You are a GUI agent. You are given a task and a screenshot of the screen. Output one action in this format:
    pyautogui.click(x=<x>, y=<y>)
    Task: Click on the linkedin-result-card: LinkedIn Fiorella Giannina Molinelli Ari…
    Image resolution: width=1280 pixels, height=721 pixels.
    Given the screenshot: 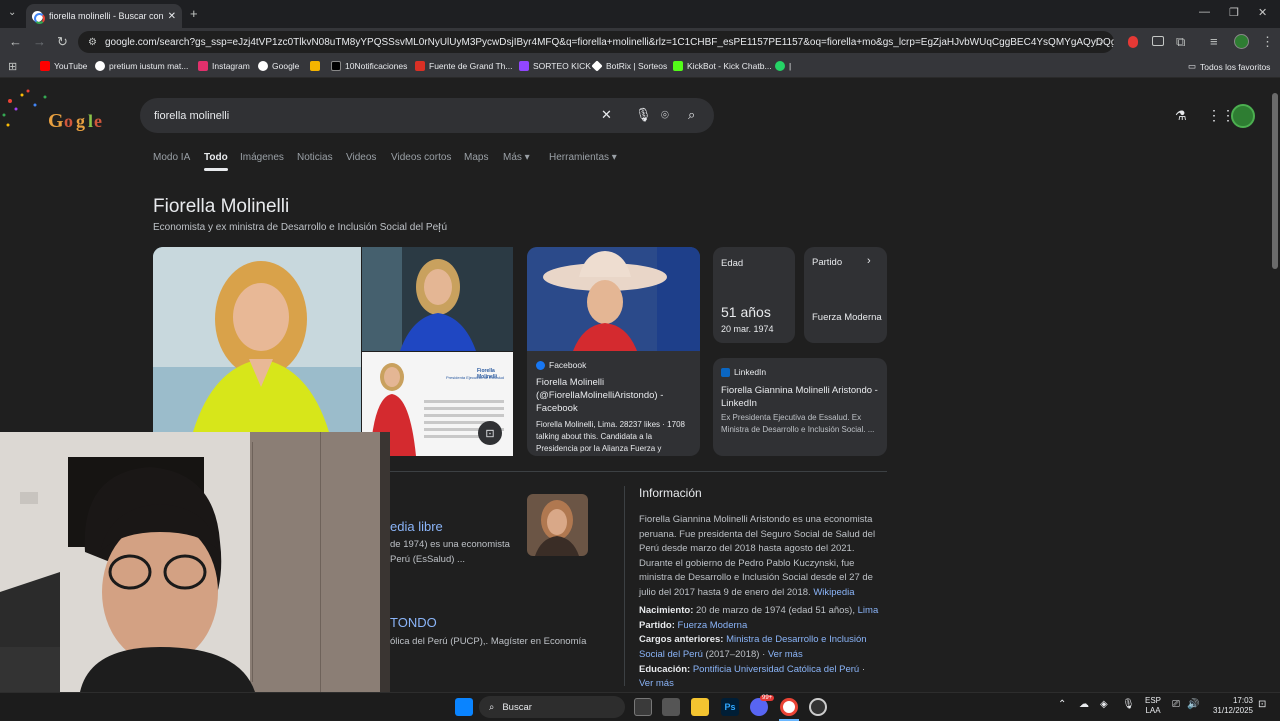 What is the action you would take?
    pyautogui.click(x=800, y=407)
    